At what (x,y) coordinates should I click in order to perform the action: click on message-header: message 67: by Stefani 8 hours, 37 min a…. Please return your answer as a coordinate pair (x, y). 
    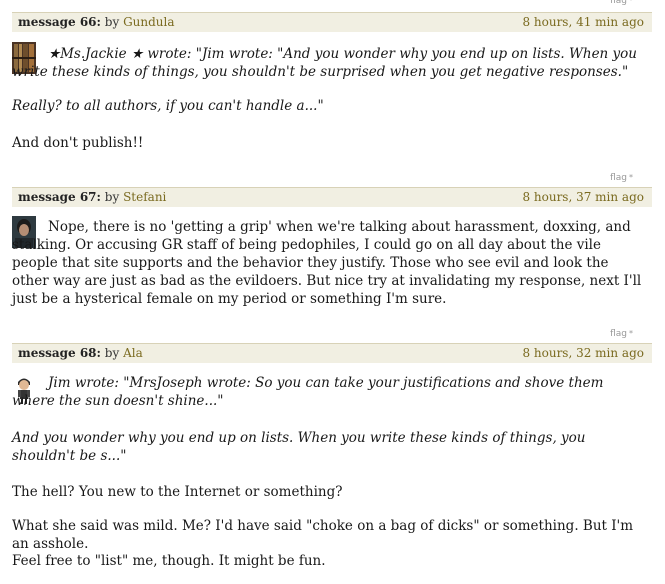
    Looking at the image, I should click on (332, 197).